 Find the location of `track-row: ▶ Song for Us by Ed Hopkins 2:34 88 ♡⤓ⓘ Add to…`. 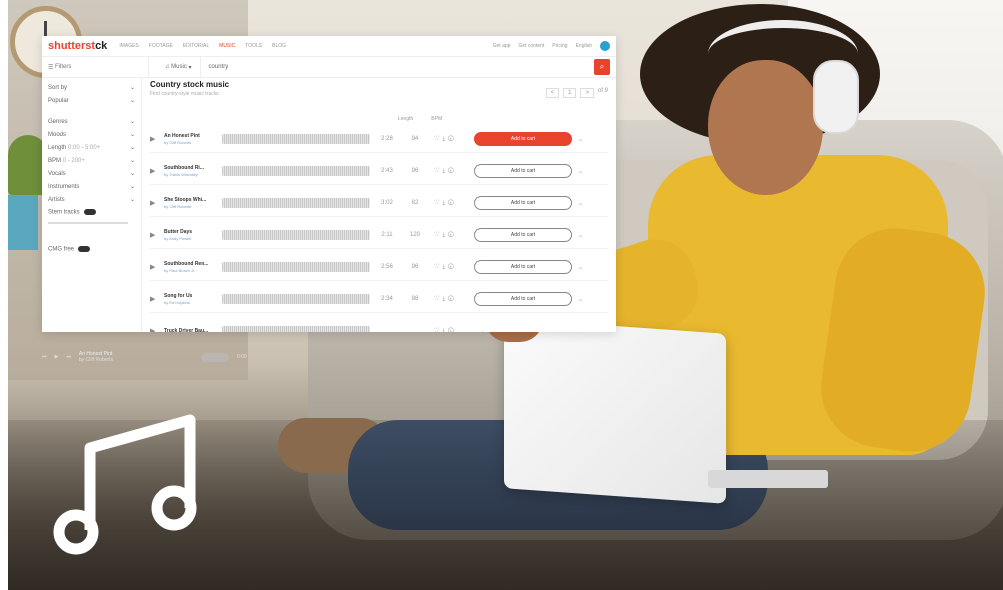

track-row: ▶ Song for Us by Ed Hopkins 2:34 88 ♡⤓ⓘ Add to… is located at coordinates (379, 299).